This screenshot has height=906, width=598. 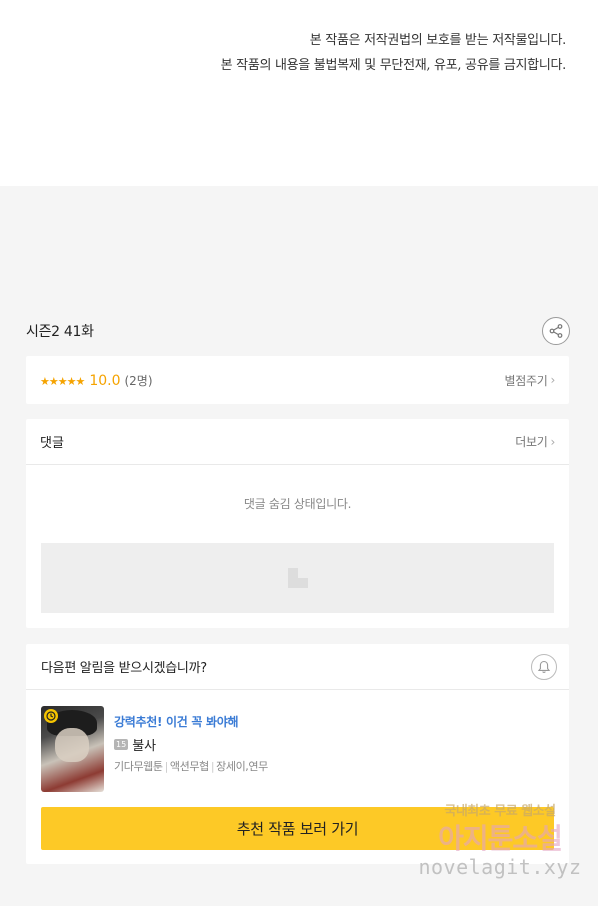 What do you see at coordinates (298, 331) in the screenshot?
I see `episode-header: 시즌2 41화` at bounding box center [298, 331].